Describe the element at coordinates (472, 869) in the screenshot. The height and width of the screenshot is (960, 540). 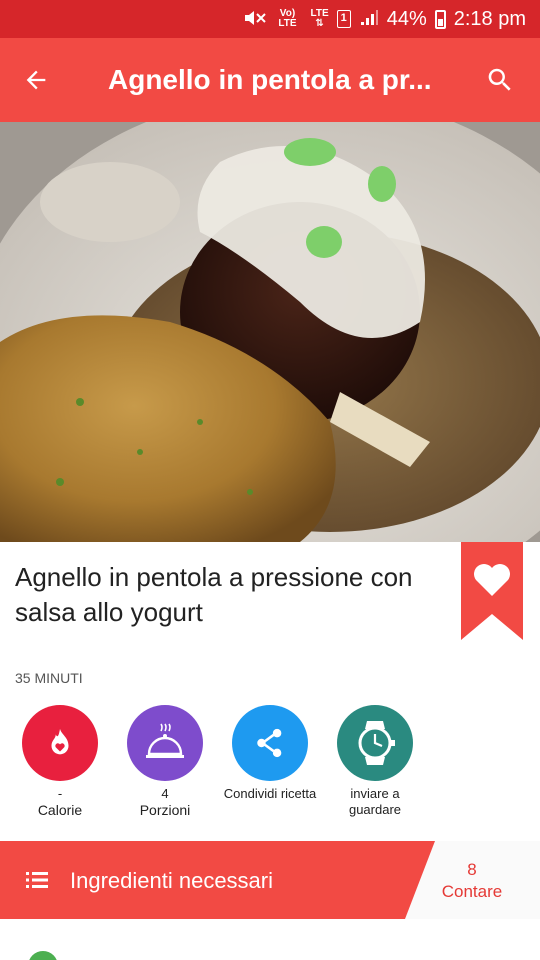
I see `ingredient-count: 8` at that location.